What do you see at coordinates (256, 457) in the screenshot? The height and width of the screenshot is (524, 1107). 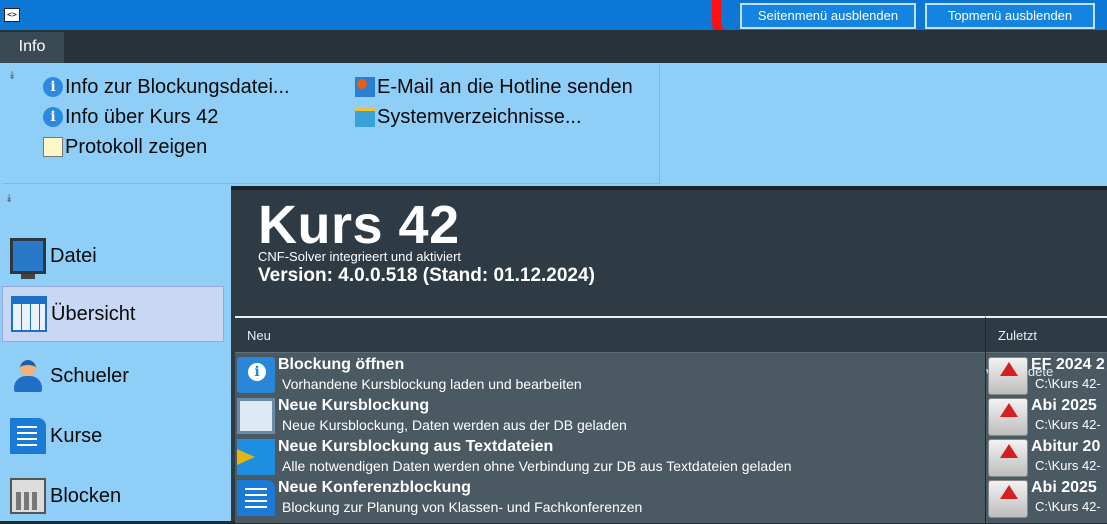 I see `door-icon` at bounding box center [256, 457].